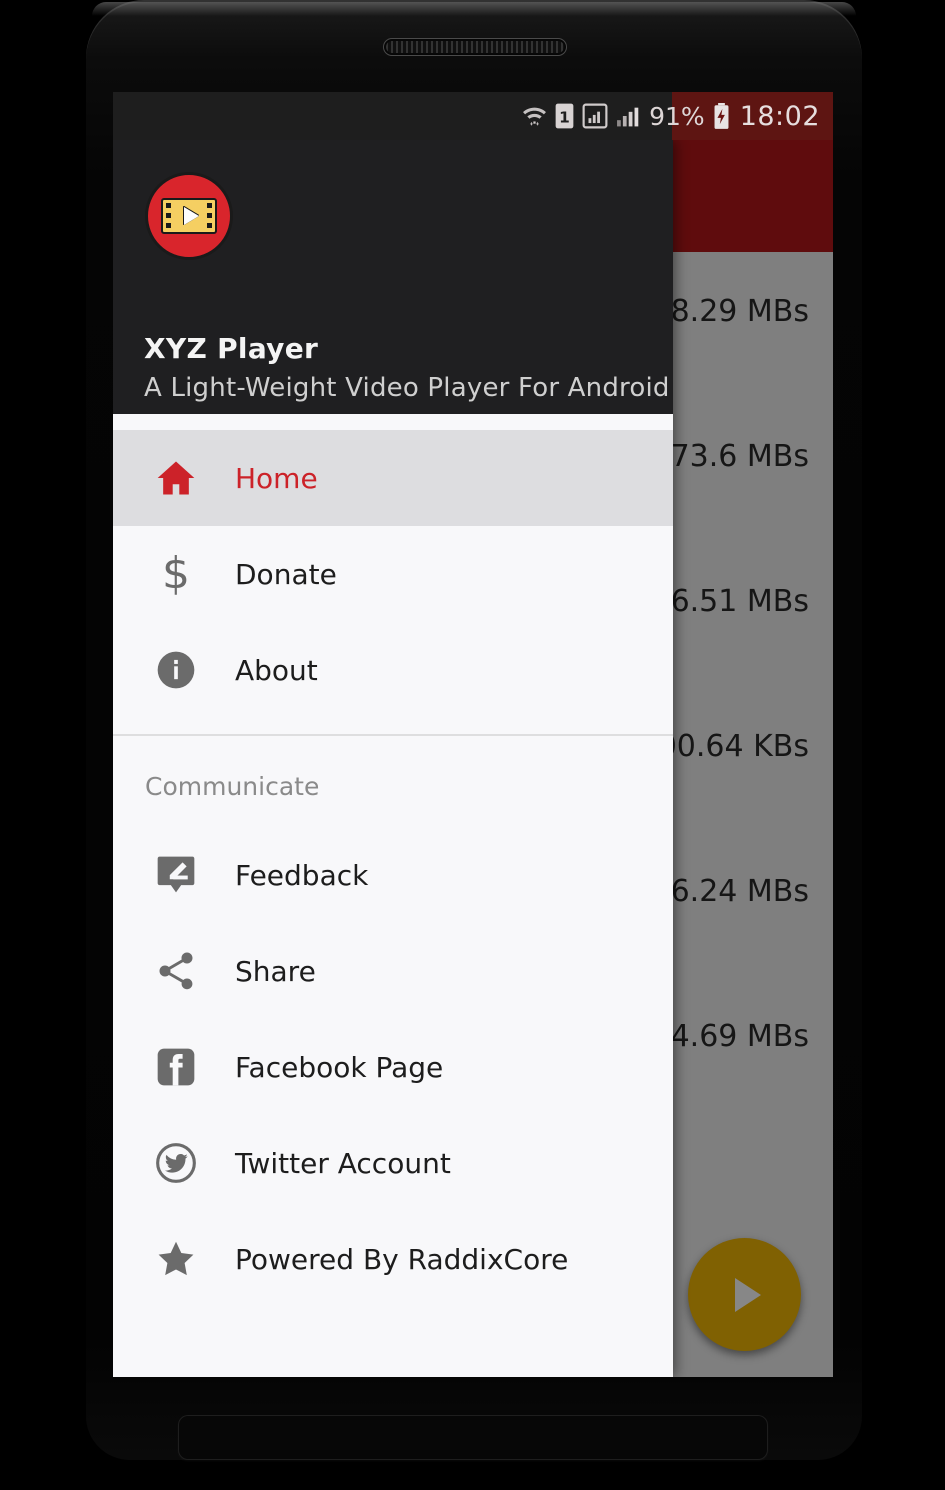 This screenshot has width=945, height=1490. What do you see at coordinates (407, 388) in the screenshot?
I see `app-subtitle: A Light-Weight Video Player For Android` at bounding box center [407, 388].